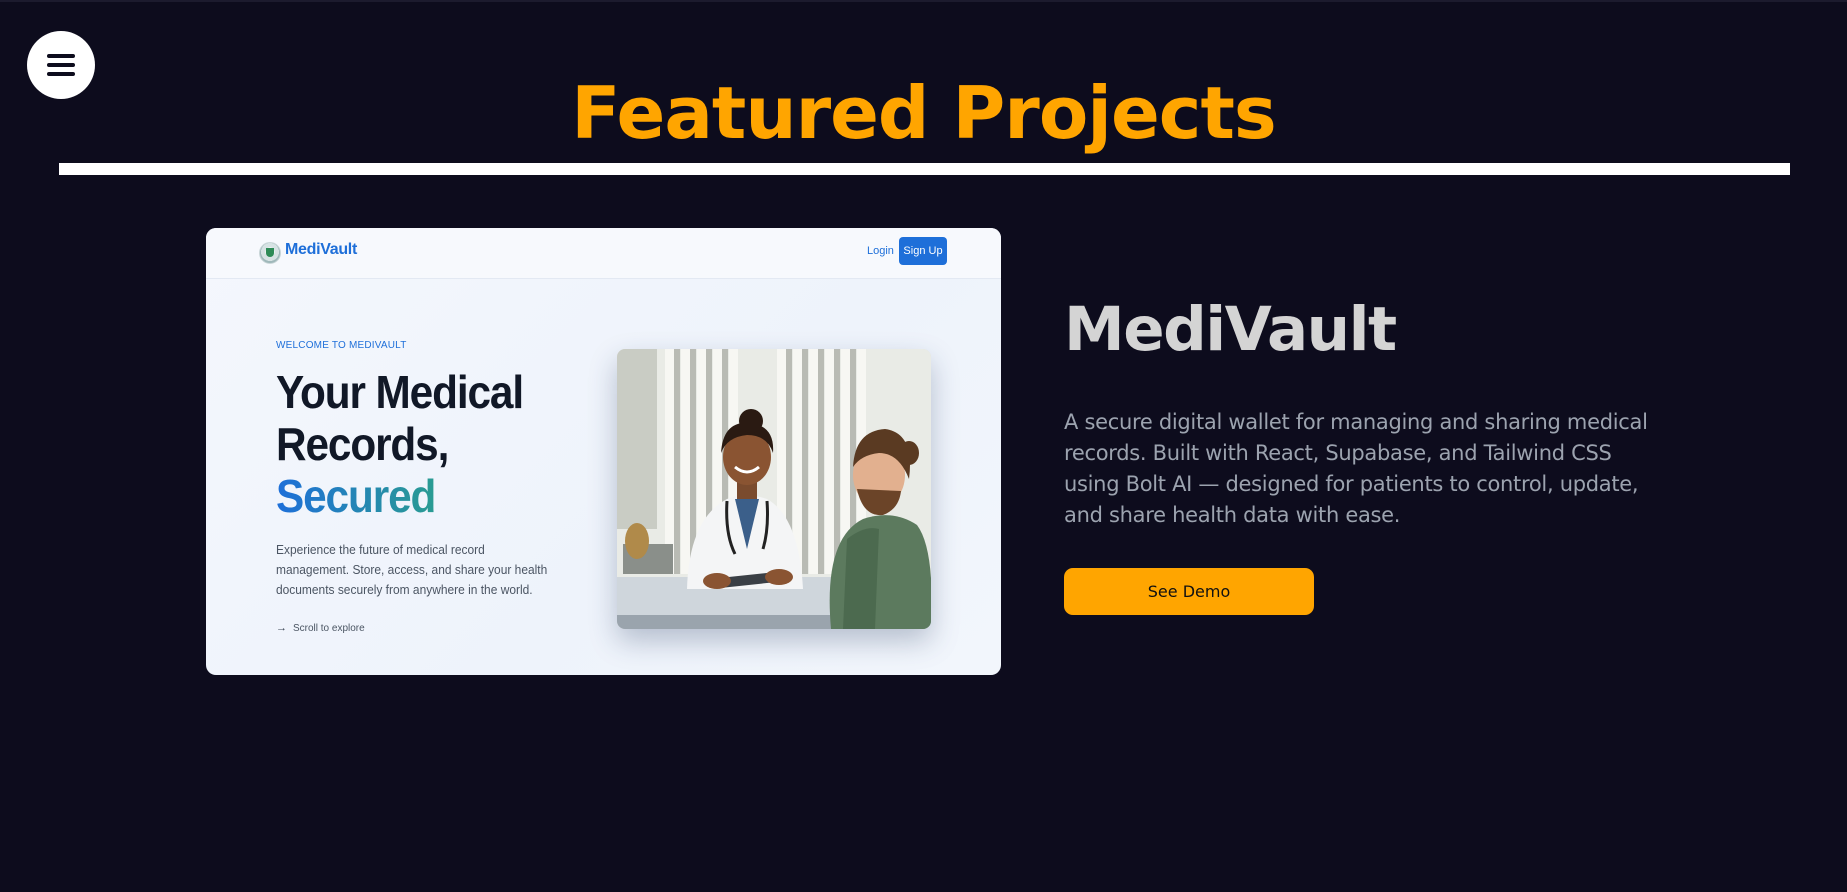  What do you see at coordinates (341, 345) in the screenshot?
I see `preview-eyebrow: WELCOME TO MEDIVAULT` at bounding box center [341, 345].